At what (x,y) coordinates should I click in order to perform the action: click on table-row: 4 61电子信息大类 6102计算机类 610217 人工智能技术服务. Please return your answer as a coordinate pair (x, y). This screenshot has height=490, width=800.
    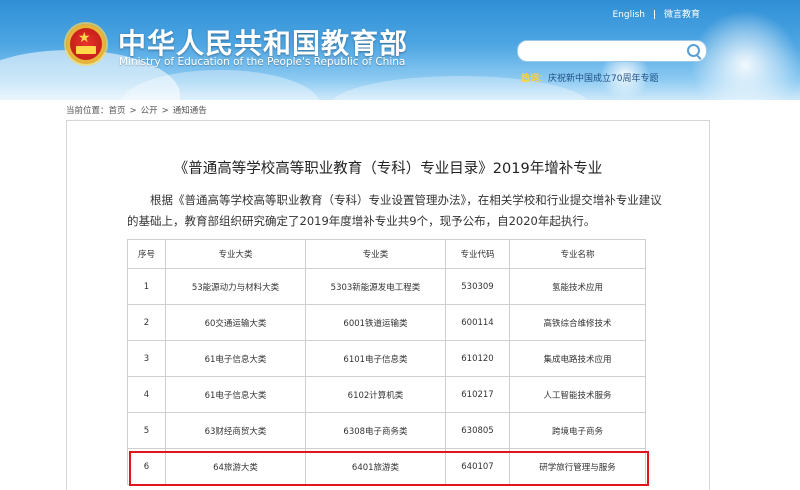
    Looking at the image, I should click on (386, 394).